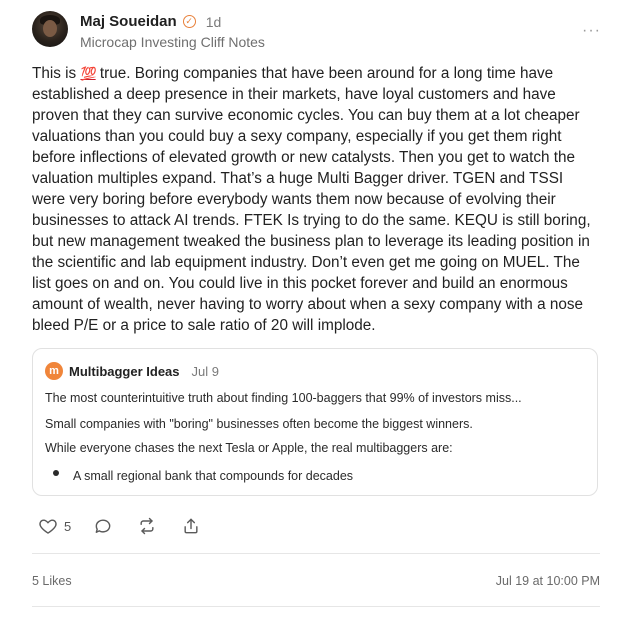 The image size is (629, 617). I want to click on share-button, so click(191, 526).